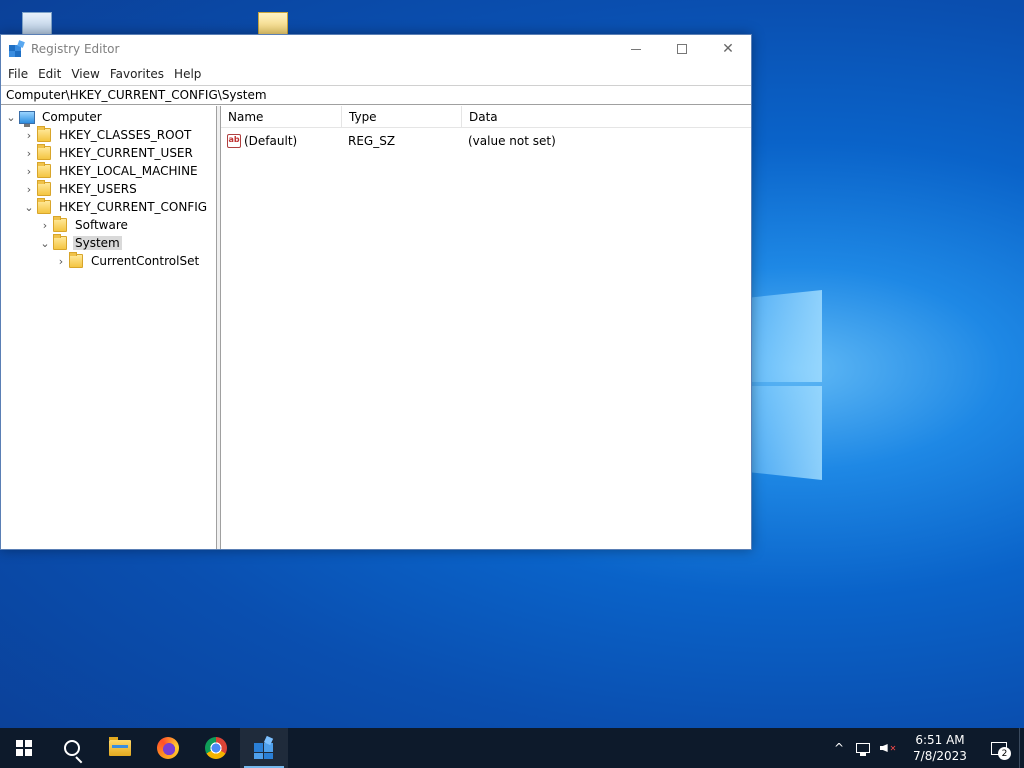  What do you see at coordinates (234, 141) in the screenshot?
I see `string-value-icon: ab` at bounding box center [234, 141].